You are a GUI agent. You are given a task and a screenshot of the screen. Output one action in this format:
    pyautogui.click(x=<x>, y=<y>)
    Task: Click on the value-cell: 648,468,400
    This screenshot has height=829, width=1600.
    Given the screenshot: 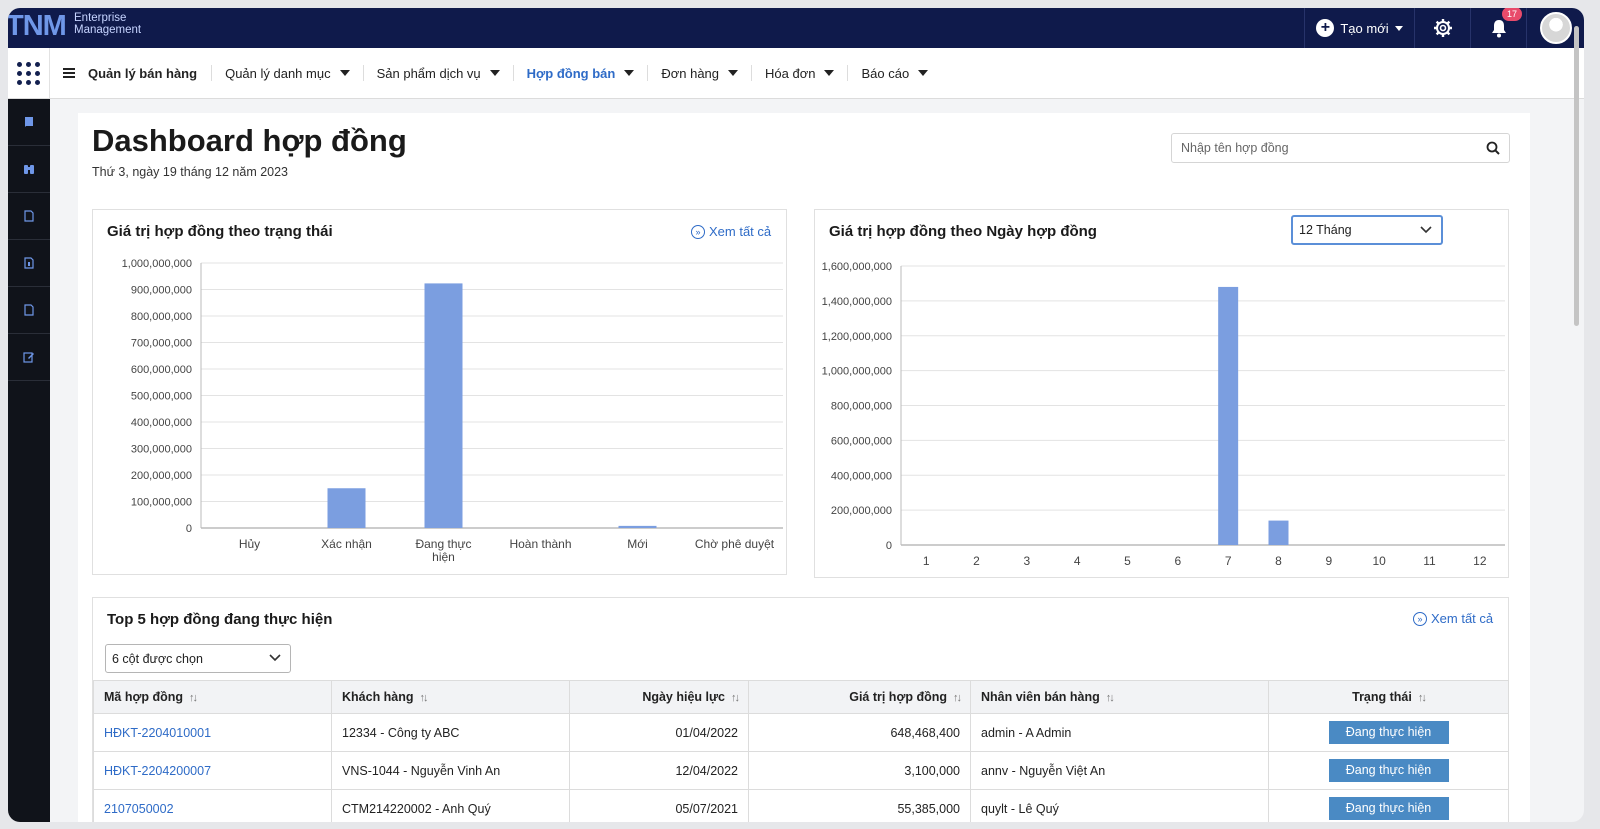 What is the action you would take?
    pyautogui.click(x=859, y=732)
    